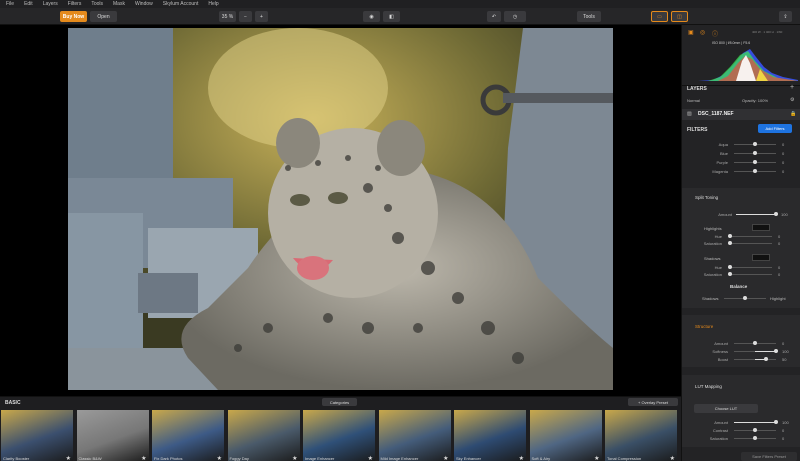 This screenshot has width=800, height=461. Describe the element at coordinates (776, 214) in the screenshot. I see `st-amount-knob` at that location.